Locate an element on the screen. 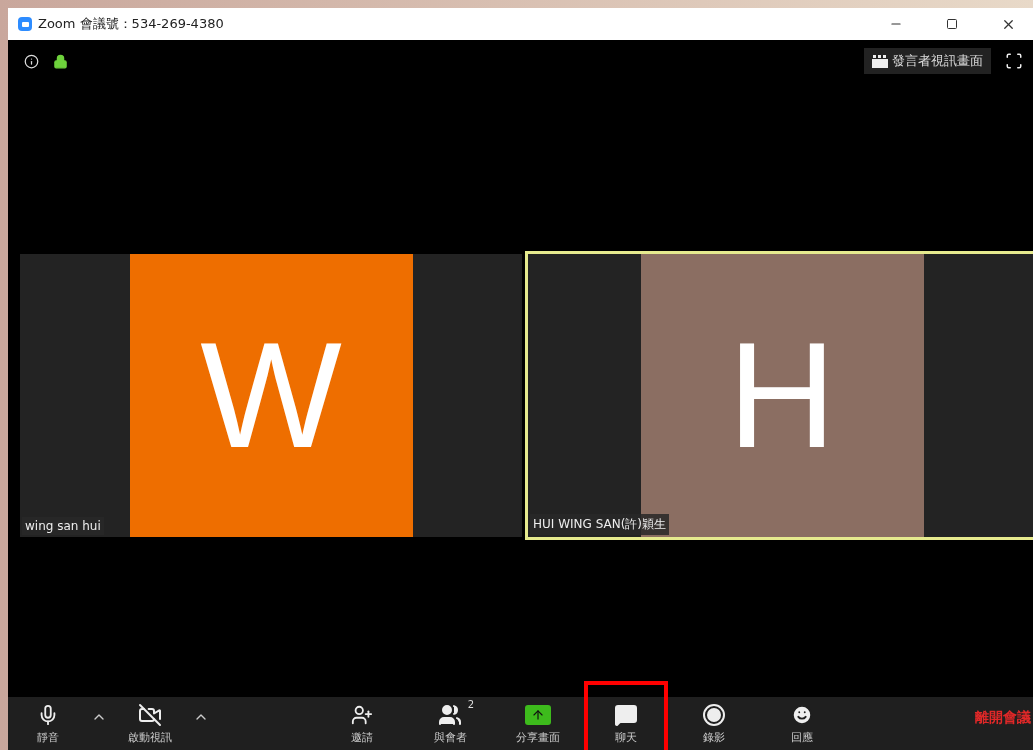 This screenshot has width=1033, height=750. participant-name: wing san hui is located at coordinates (63, 526).